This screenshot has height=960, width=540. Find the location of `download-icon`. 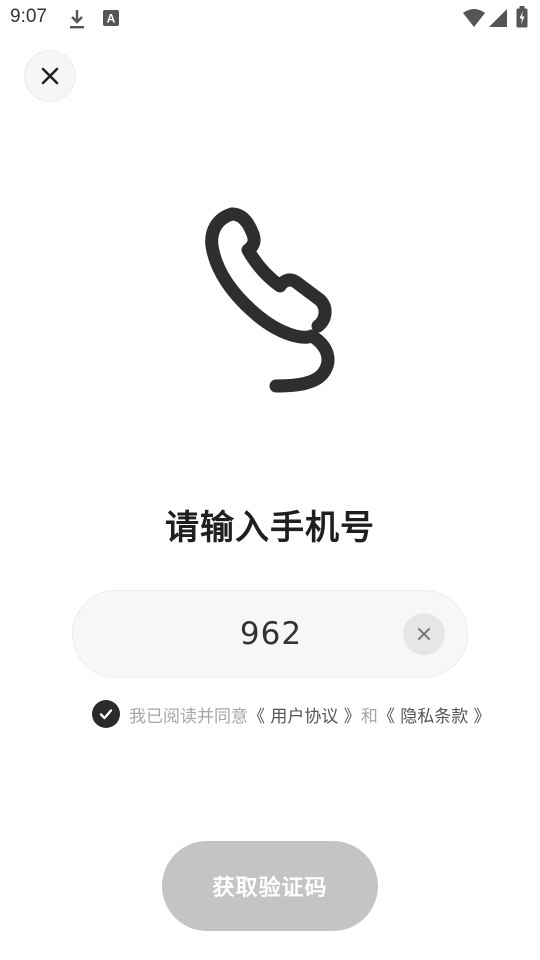

download-icon is located at coordinates (77, 19).